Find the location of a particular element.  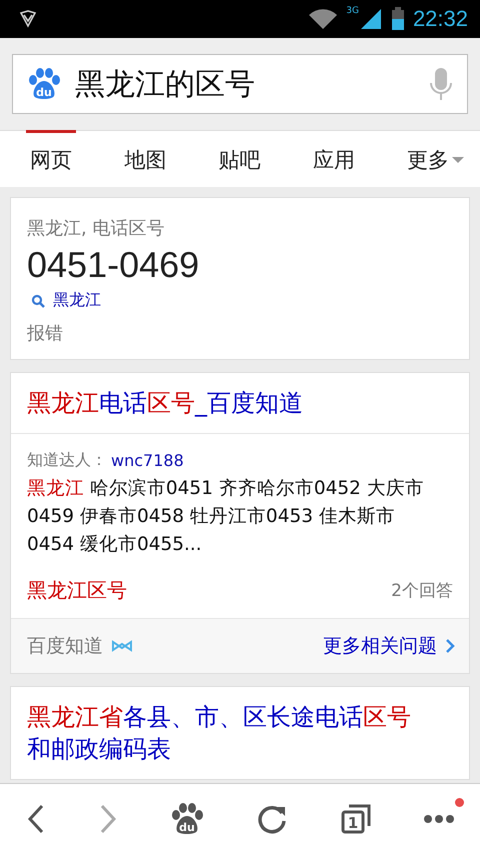

source-label: 百度知道 is located at coordinates (65, 646).